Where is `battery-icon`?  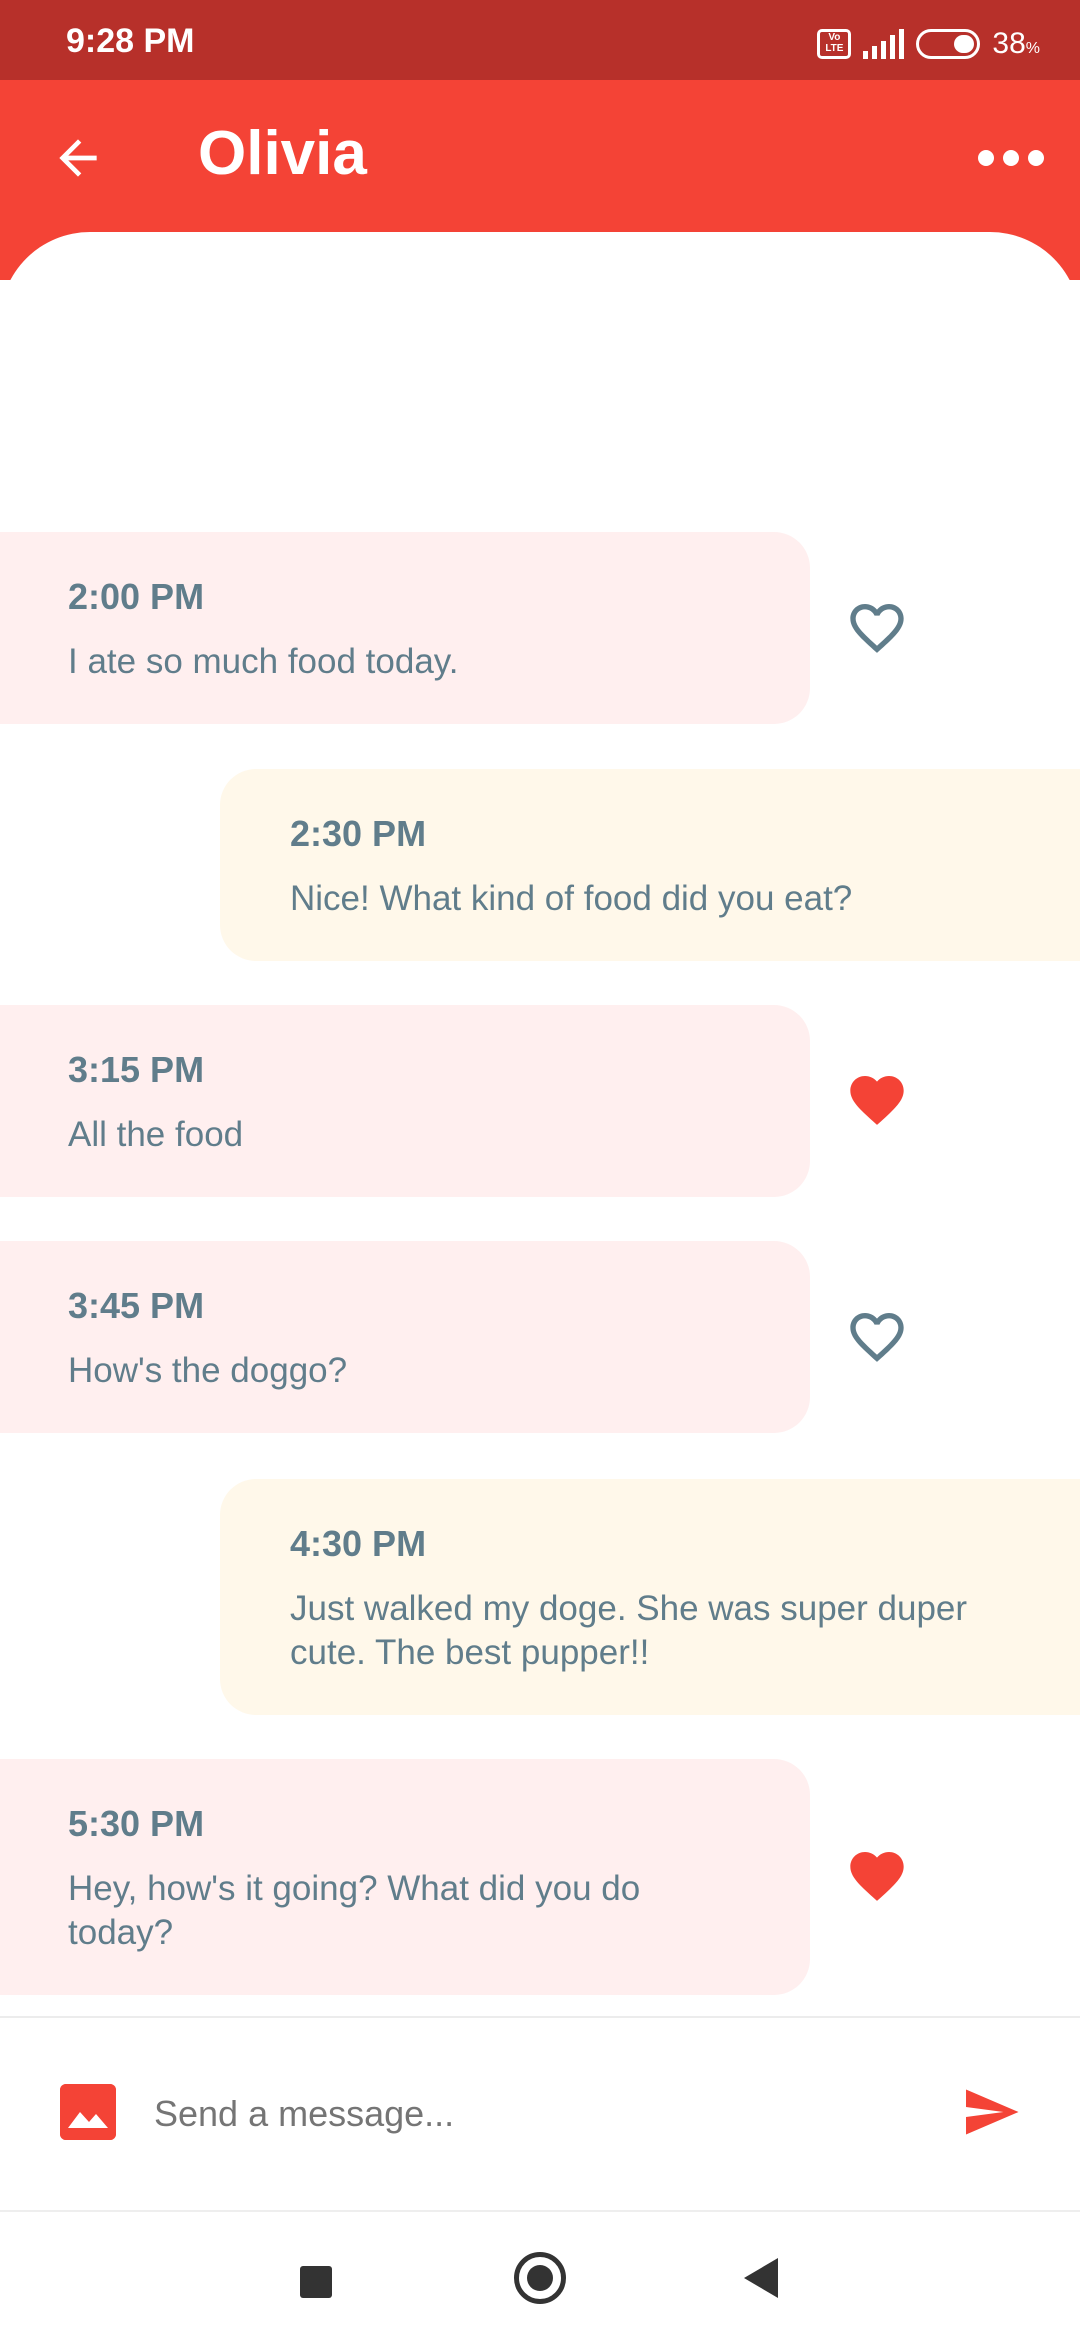
battery-icon is located at coordinates (948, 44).